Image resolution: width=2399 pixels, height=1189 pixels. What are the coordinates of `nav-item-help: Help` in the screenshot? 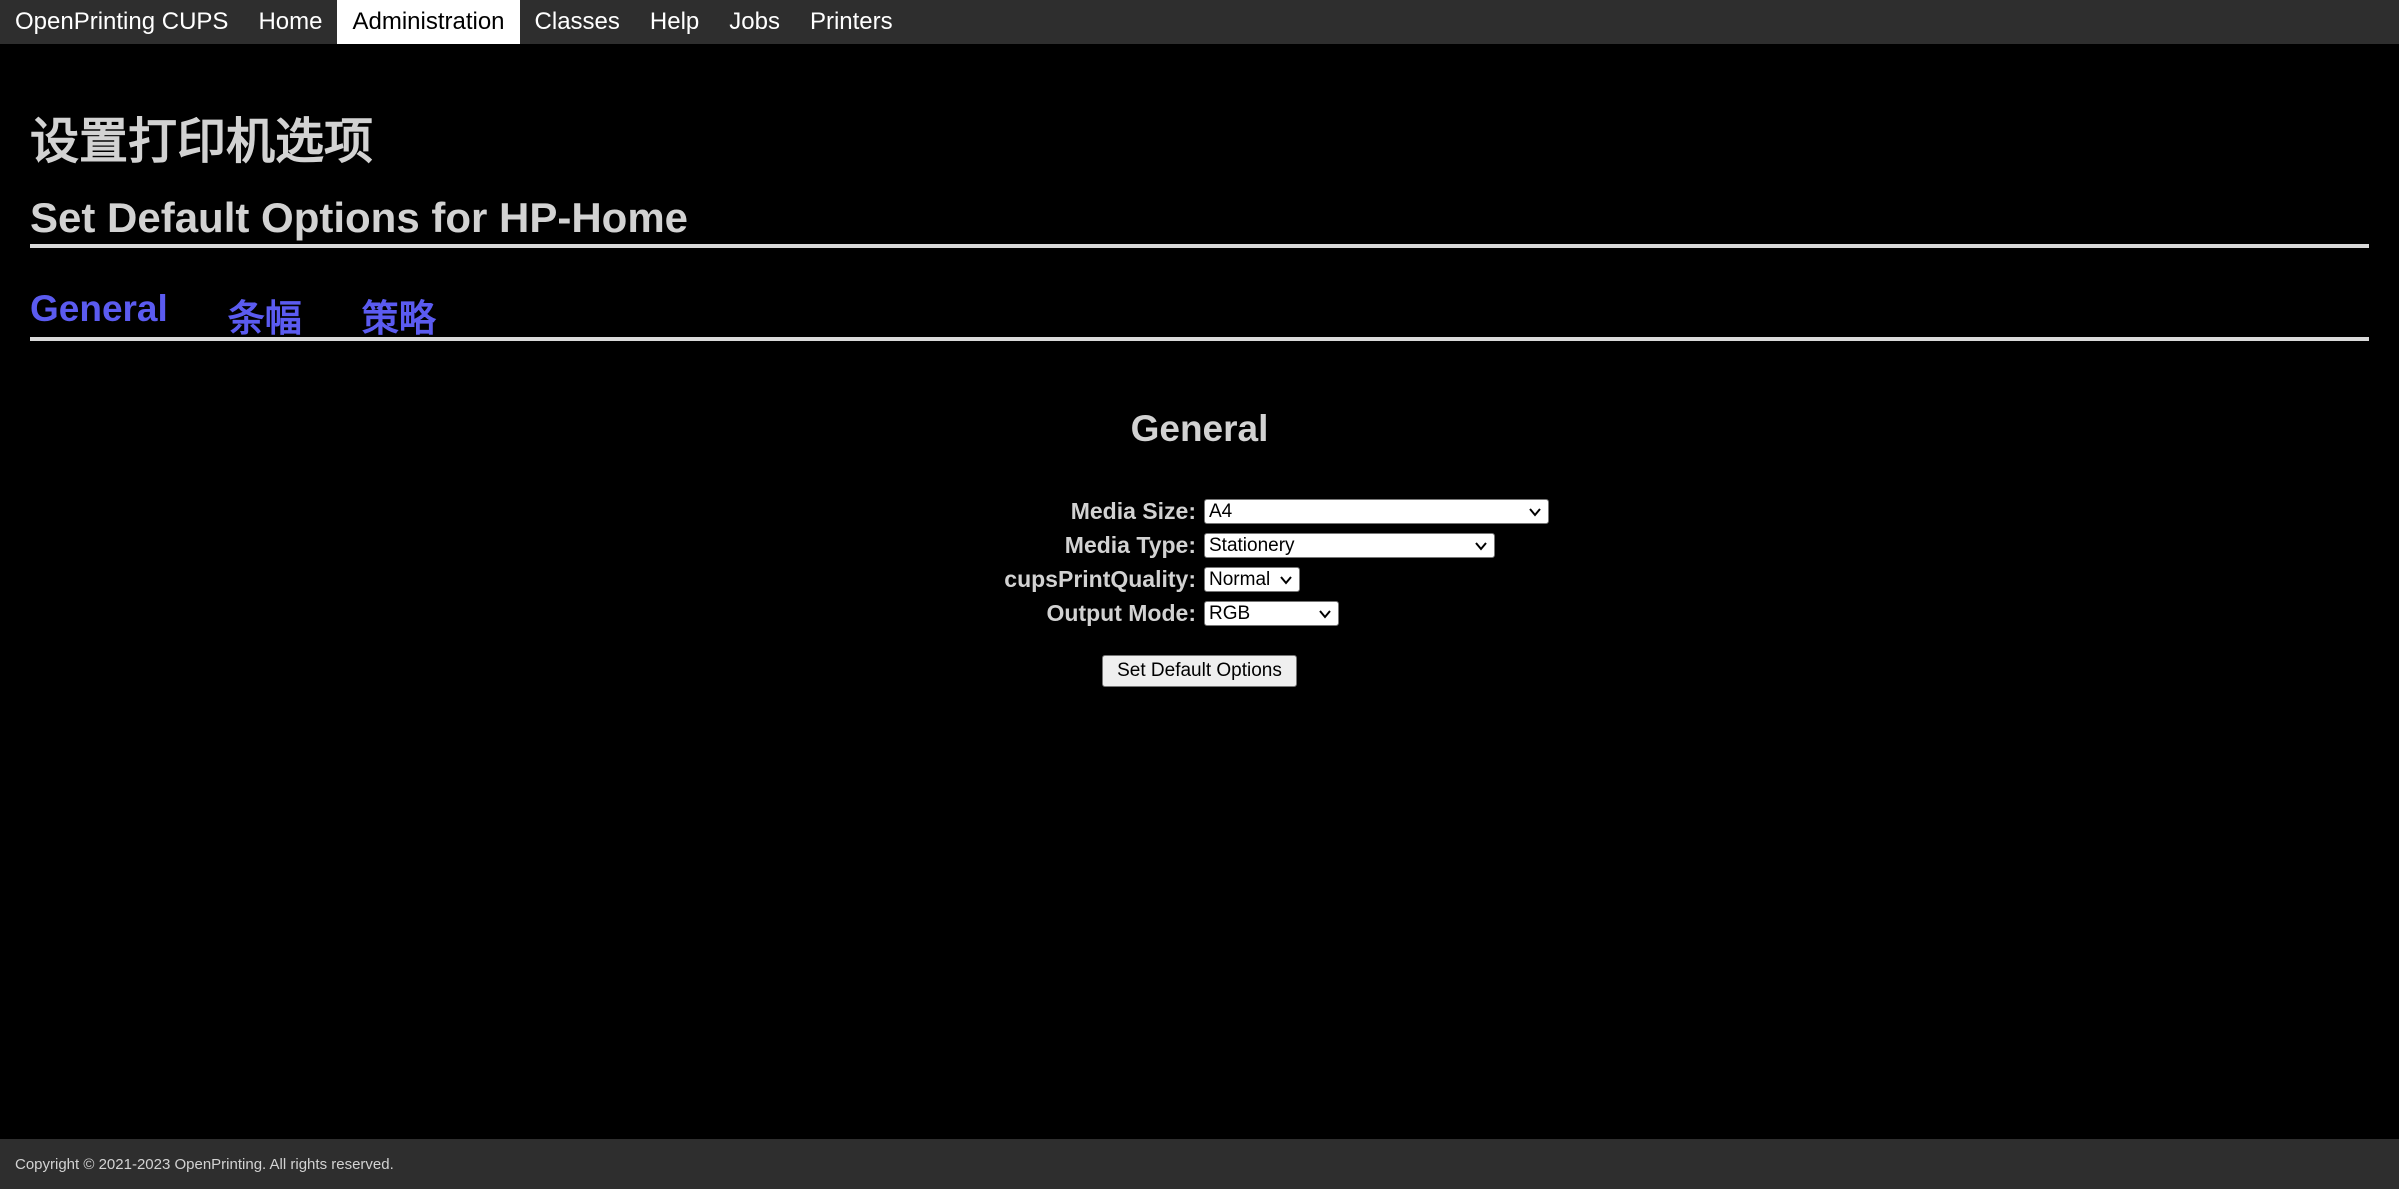 It's located at (674, 22).